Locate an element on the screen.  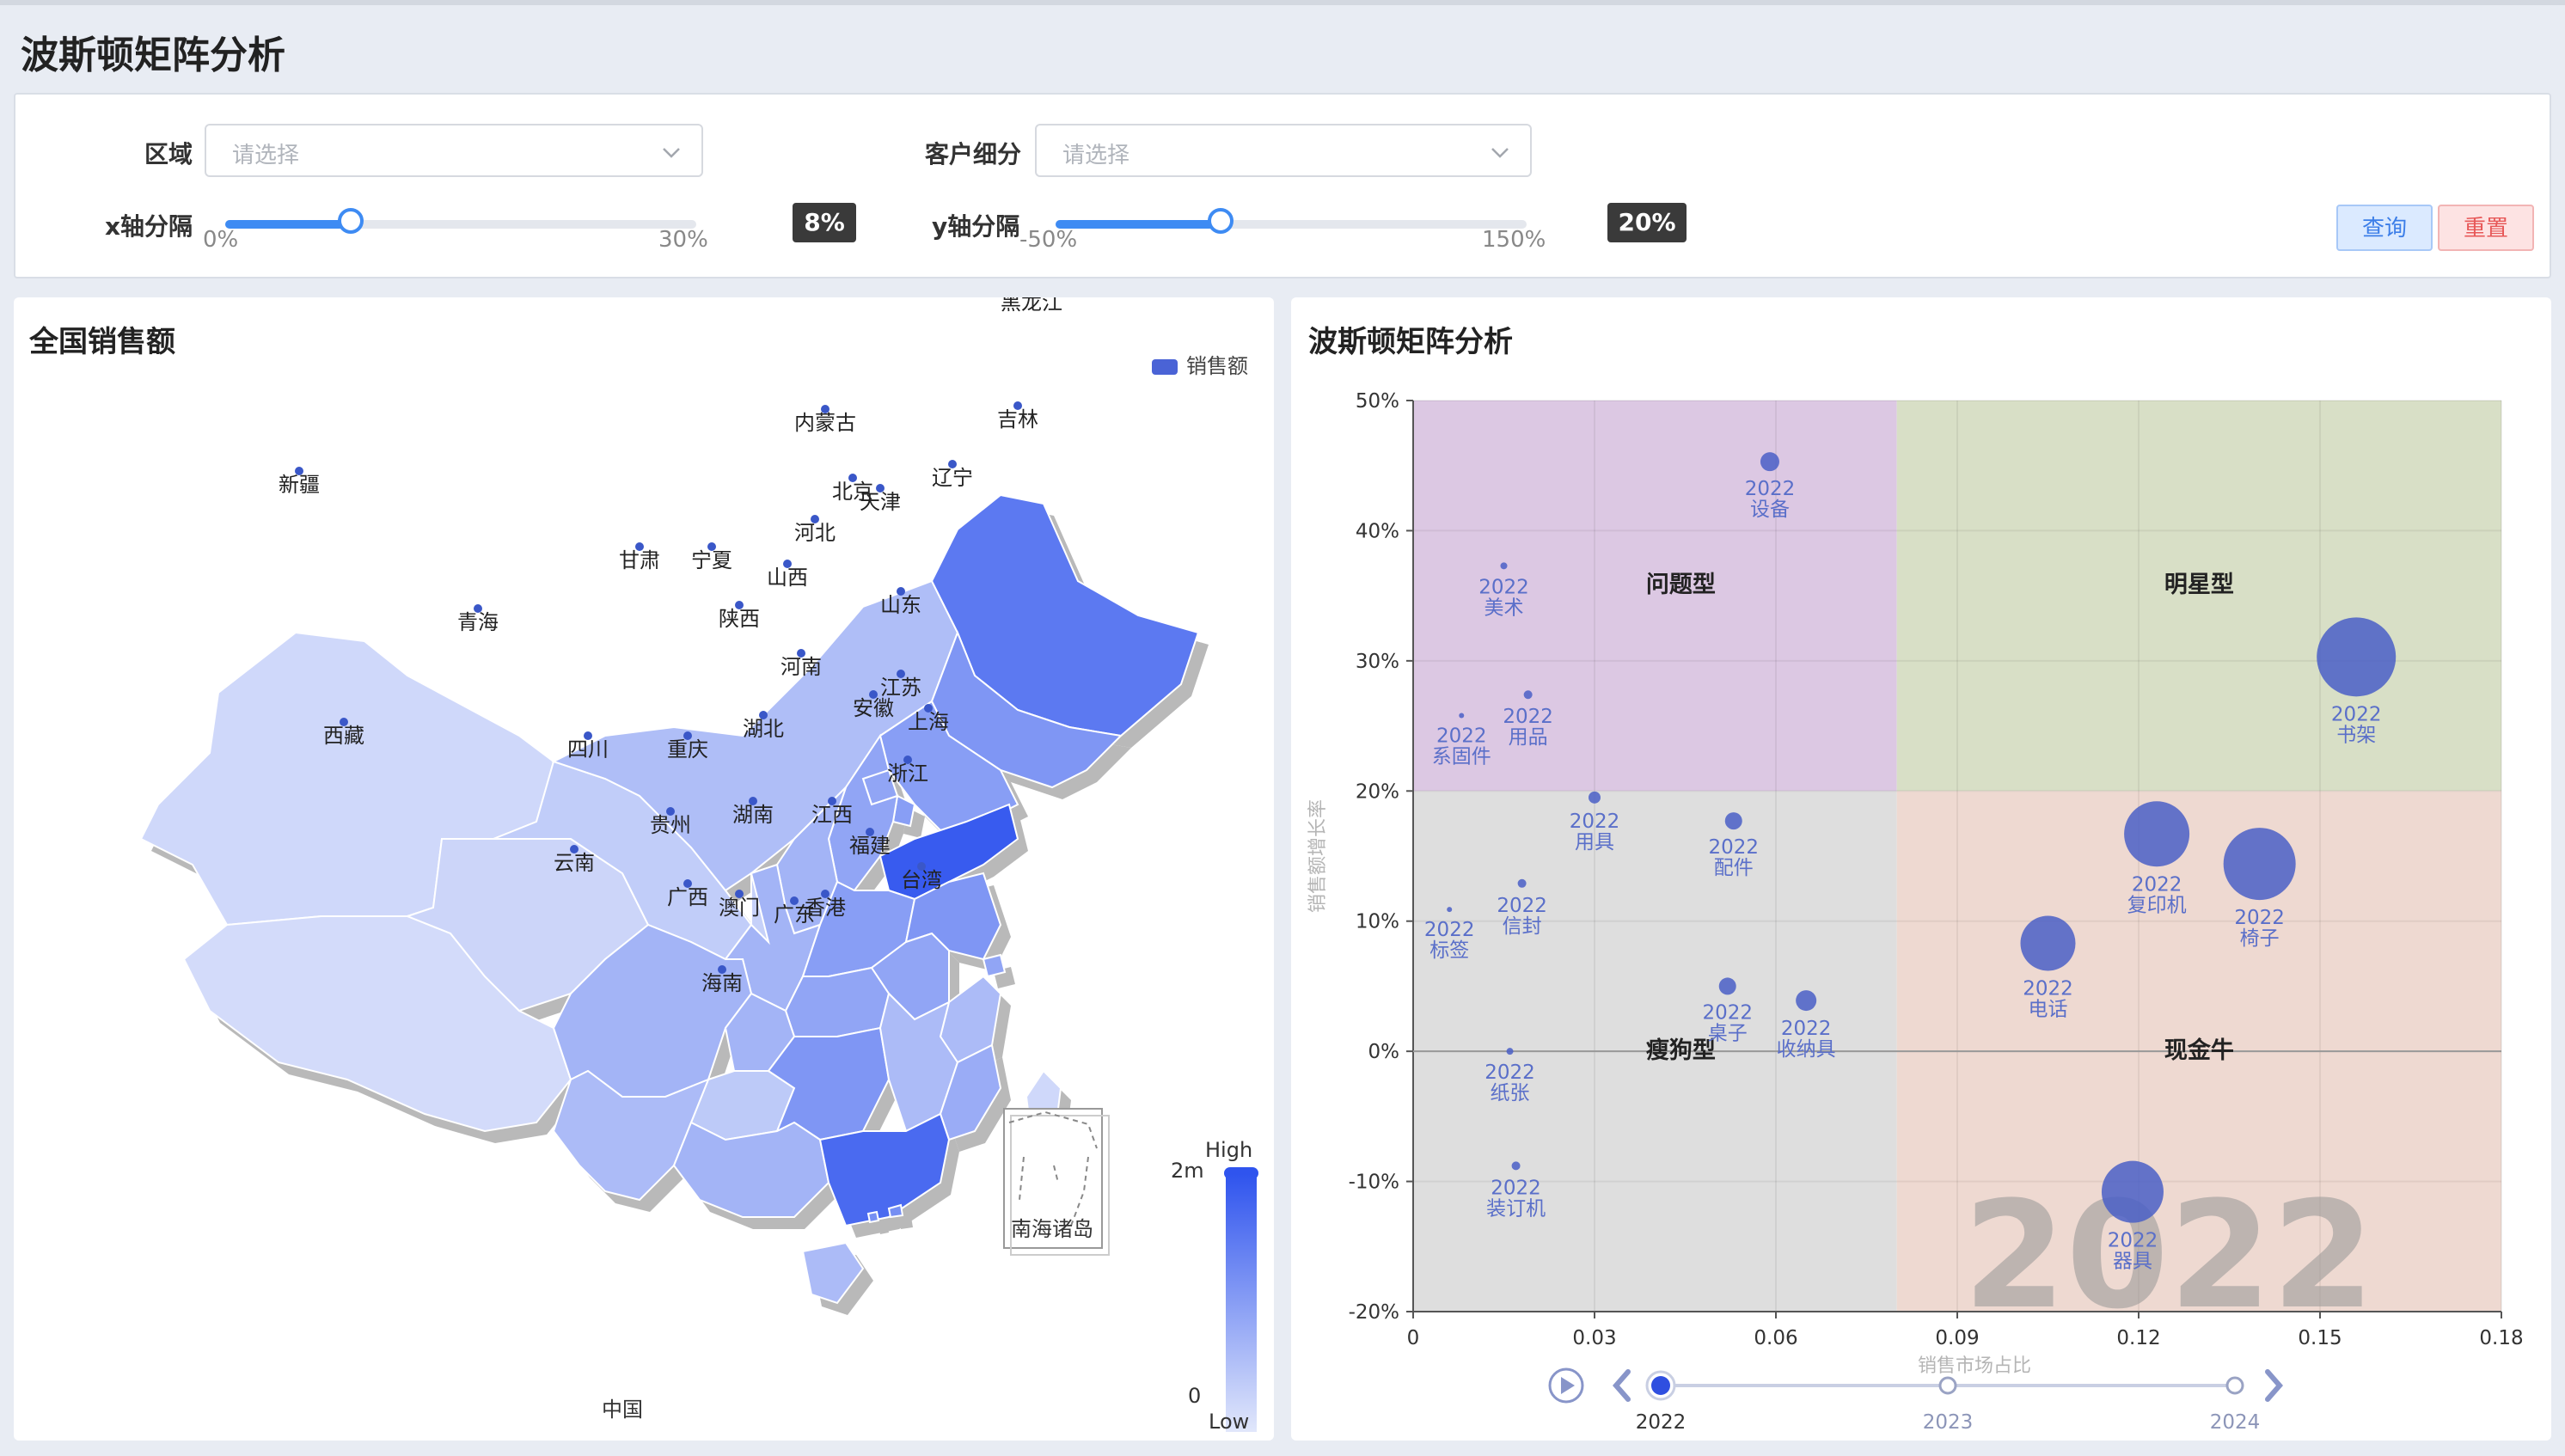
x-tick-label: 0.18 is located at coordinates (2501, 1338).